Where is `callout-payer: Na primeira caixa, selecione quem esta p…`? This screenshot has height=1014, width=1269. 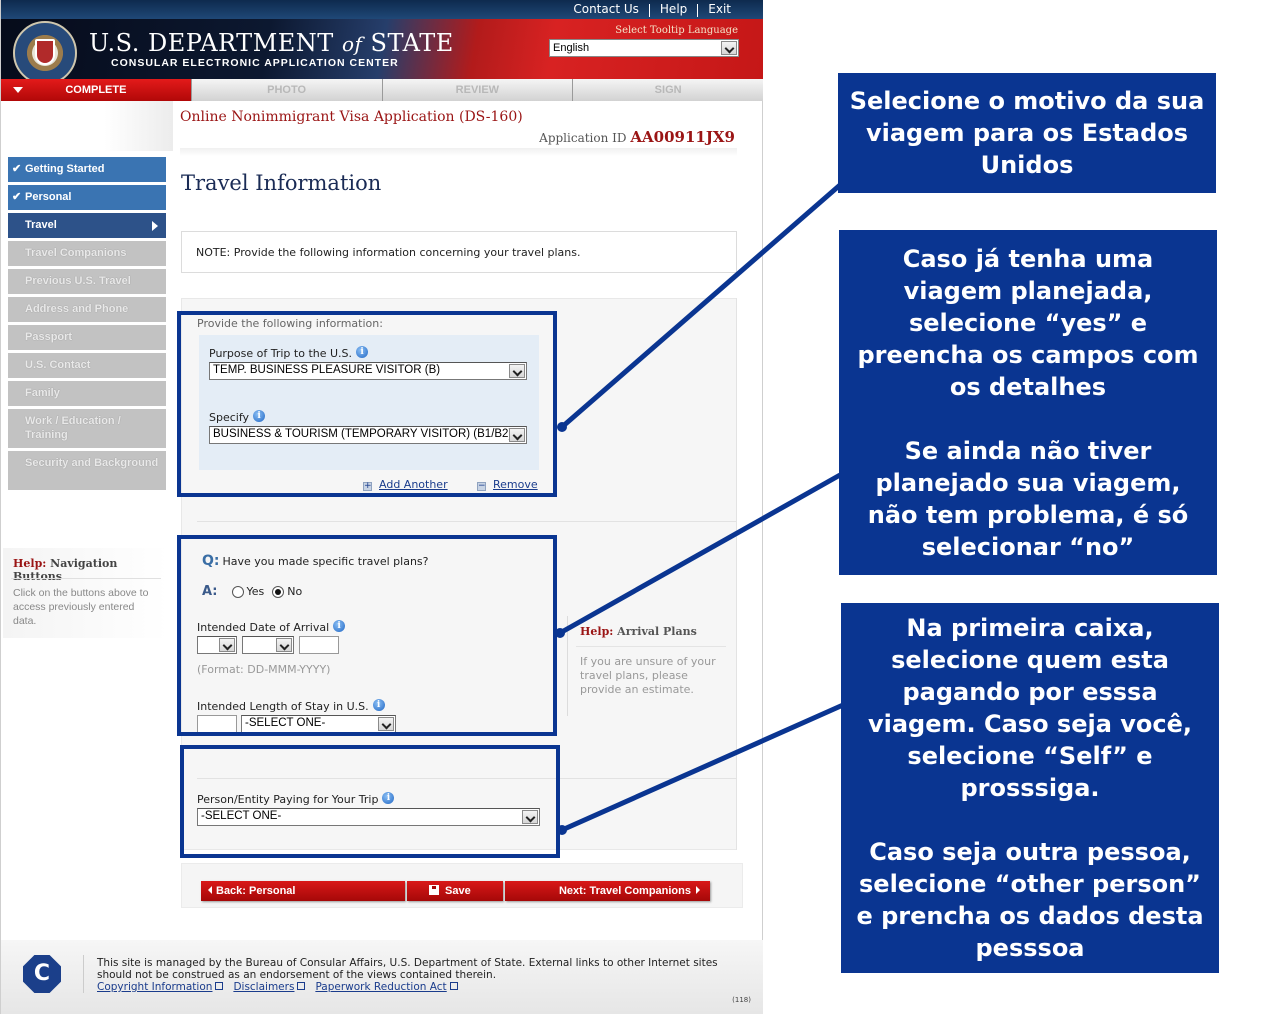
callout-payer: Na primeira caixa, selecione quem esta p… is located at coordinates (1030, 788).